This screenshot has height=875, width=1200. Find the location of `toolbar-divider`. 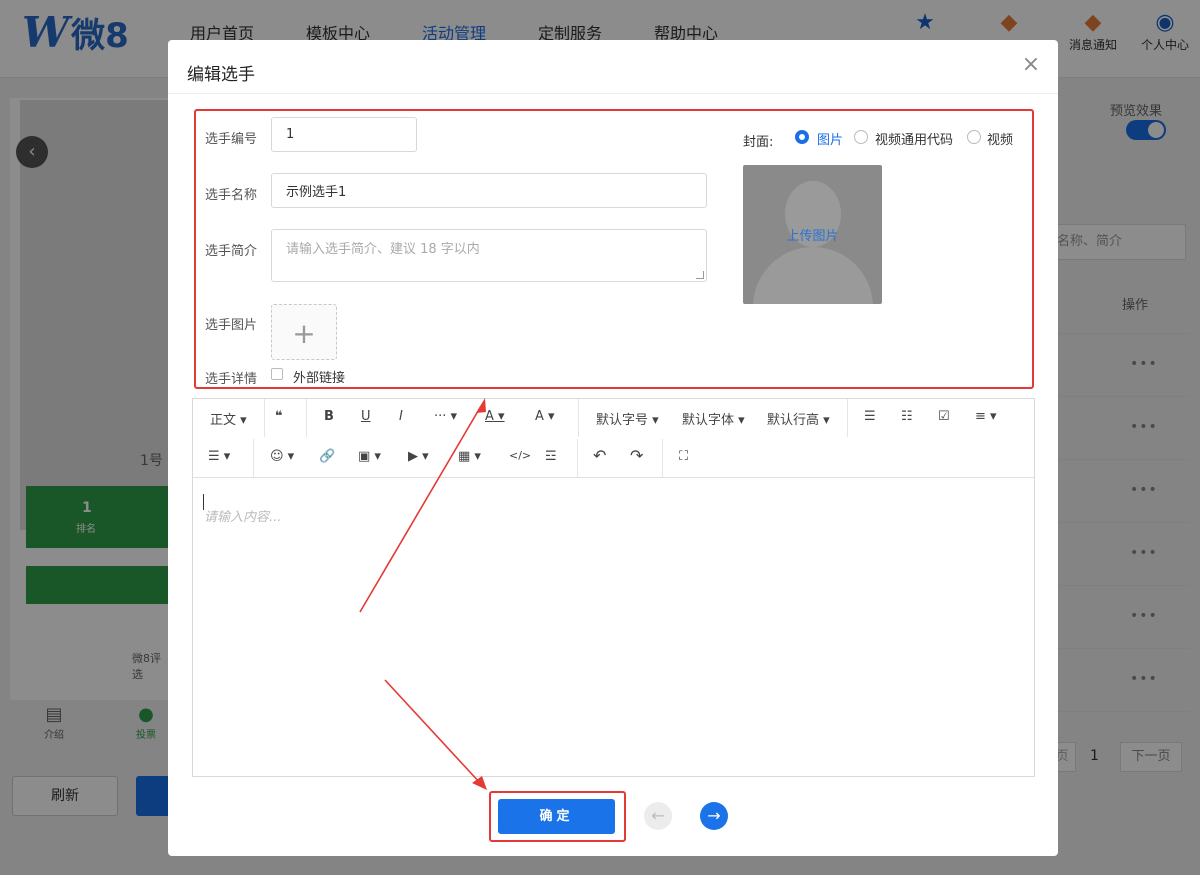

toolbar-divider is located at coordinates (613, 477).